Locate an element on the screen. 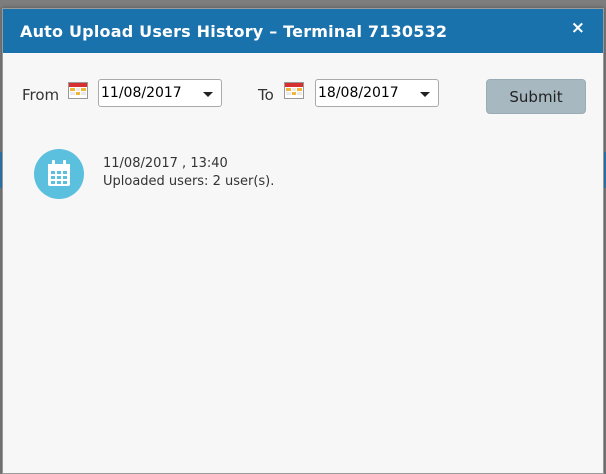 Image resolution: width=606 pixels, height=474 pixels. to-label: To is located at coordinates (266, 95).